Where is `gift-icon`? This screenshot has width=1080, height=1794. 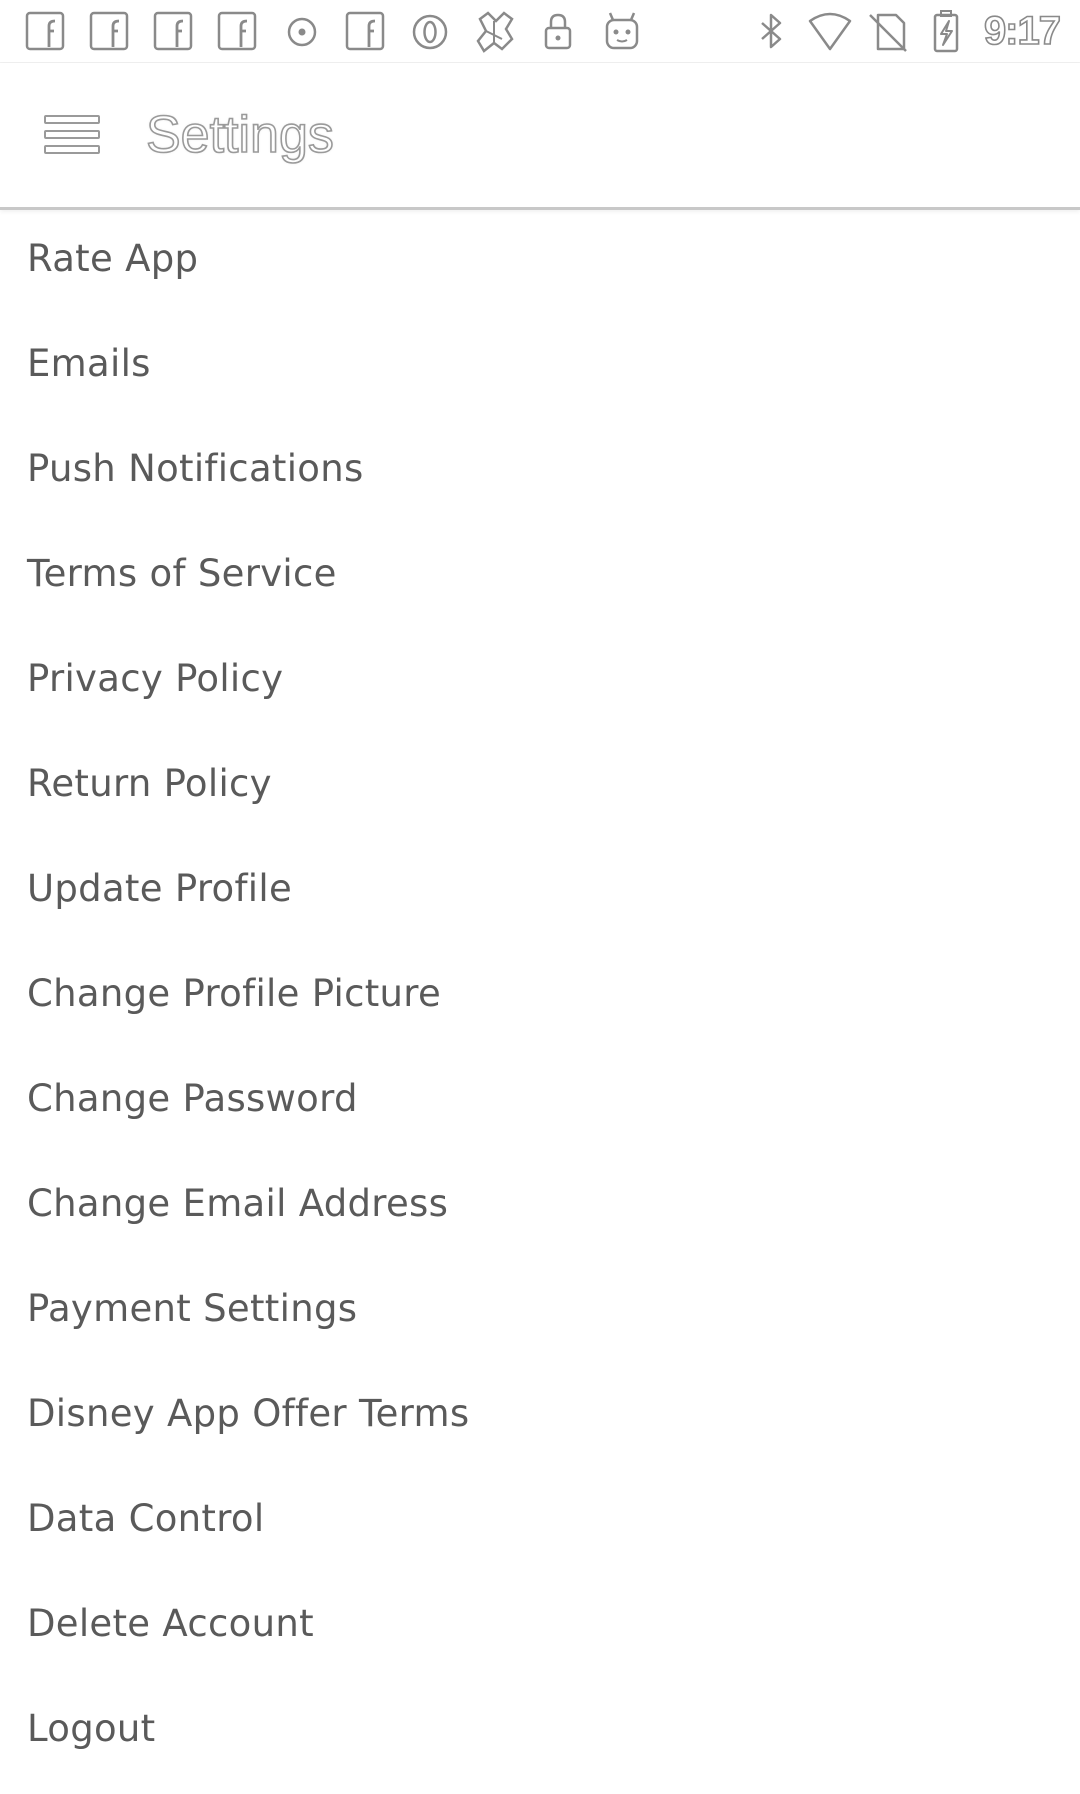
gift-icon is located at coordinates (494, 31).